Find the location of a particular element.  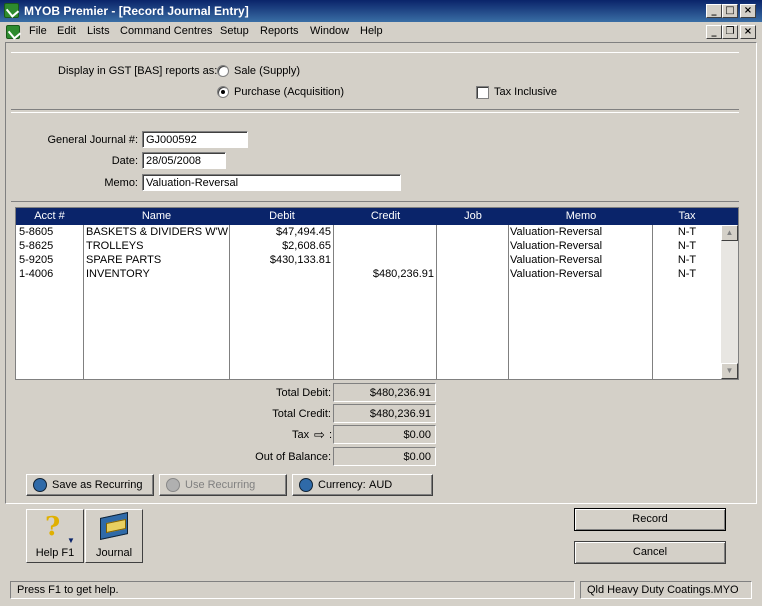

col-acct: Acct # is located at coordinates (49, 216).